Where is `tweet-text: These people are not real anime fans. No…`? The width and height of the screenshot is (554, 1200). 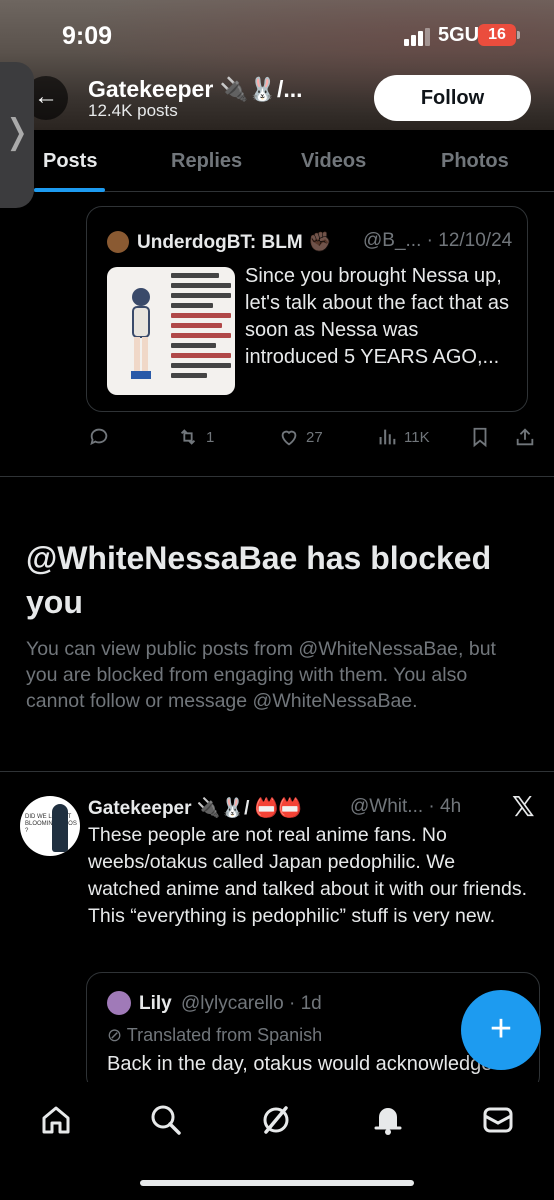
tweet-text: These people are not real anime fans. No… is located at coordinates (308, 875).